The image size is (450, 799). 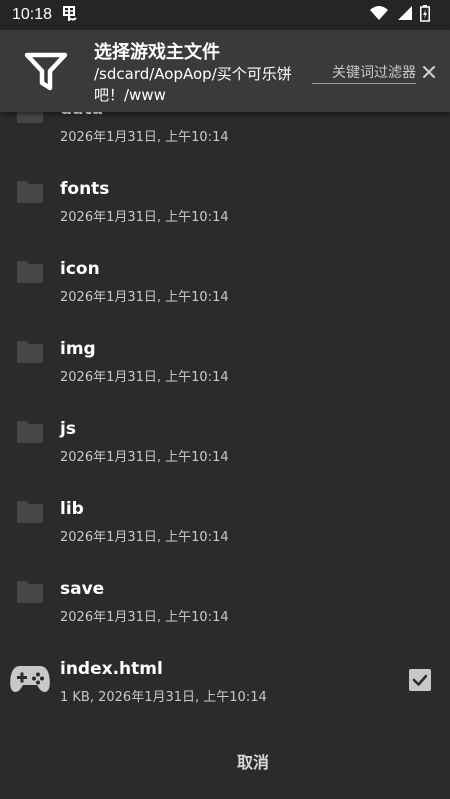 I want to click on status-bar: 10:18, so click(x=225, y=15).